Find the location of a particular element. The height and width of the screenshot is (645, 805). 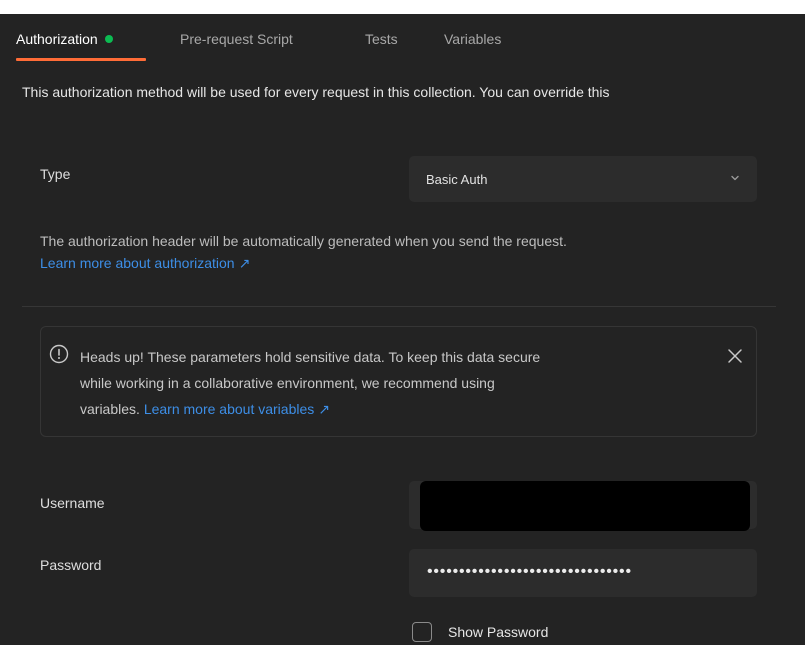

status-dot is located at coordinates (108, 39).